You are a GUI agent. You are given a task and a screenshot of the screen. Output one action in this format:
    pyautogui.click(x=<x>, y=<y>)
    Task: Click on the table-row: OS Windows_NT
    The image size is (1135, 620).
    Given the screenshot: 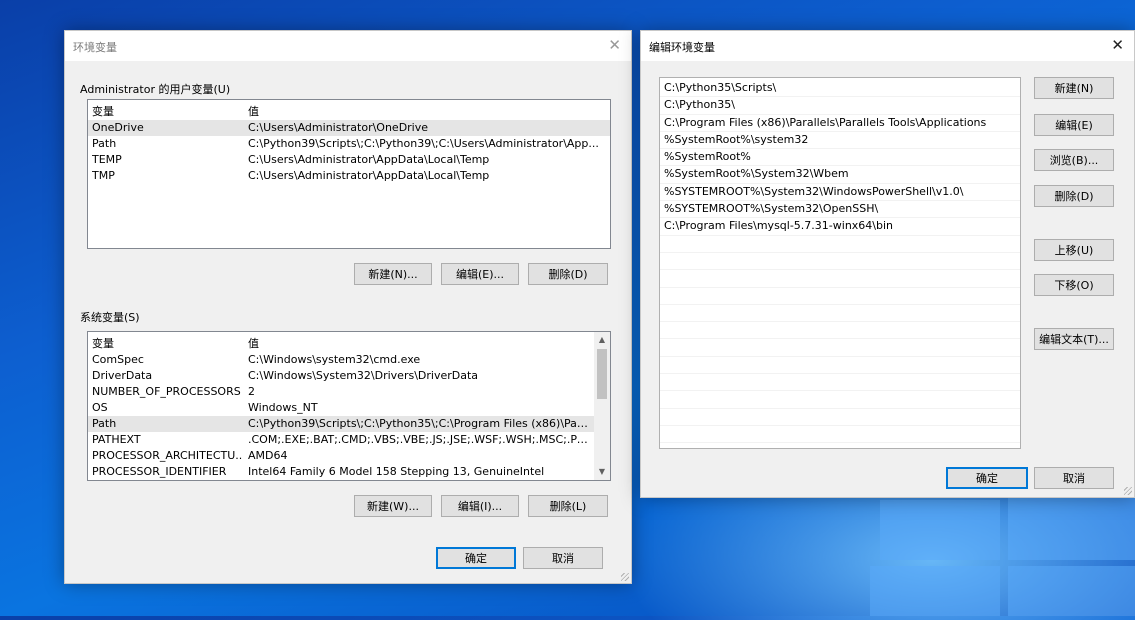 What is the action you would take?
    pyautogui.click(x=341, y=408)
    